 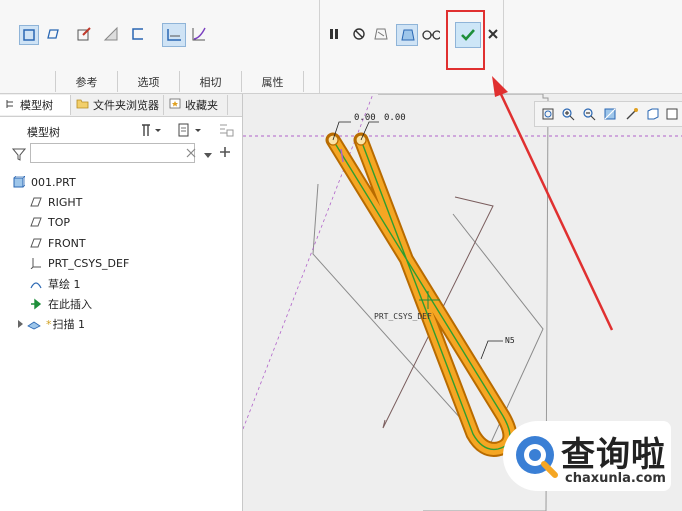 What do you see at coordinates (175, 105) in the screenshot?
I see `favorites-icon` at bounding box center [175, 105].